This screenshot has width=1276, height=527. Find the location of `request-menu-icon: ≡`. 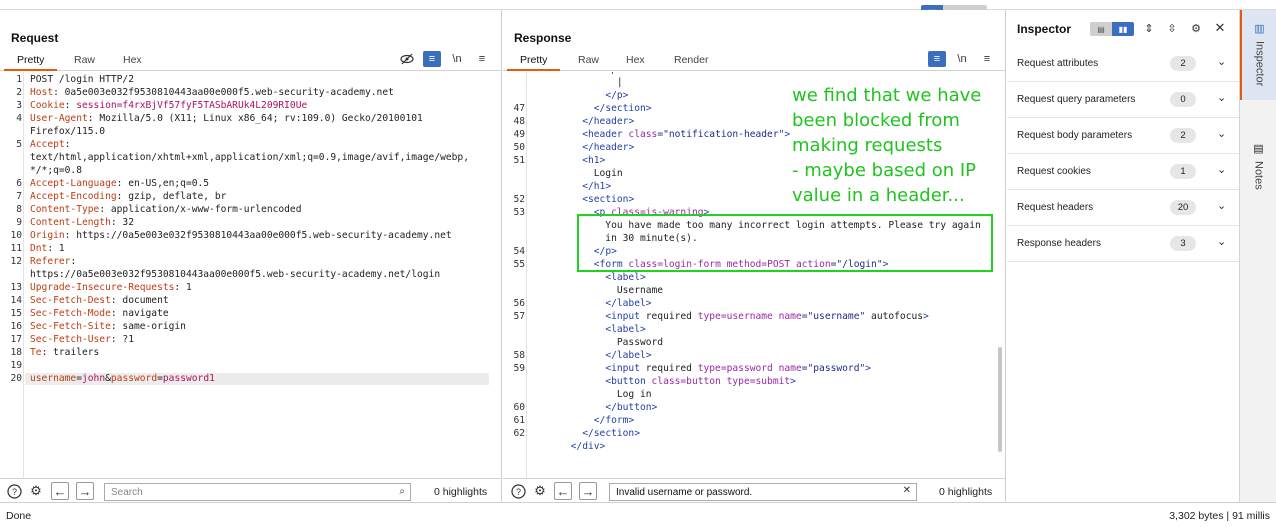

request-menu-icon: ≡ is located at coordinates (482, 59).